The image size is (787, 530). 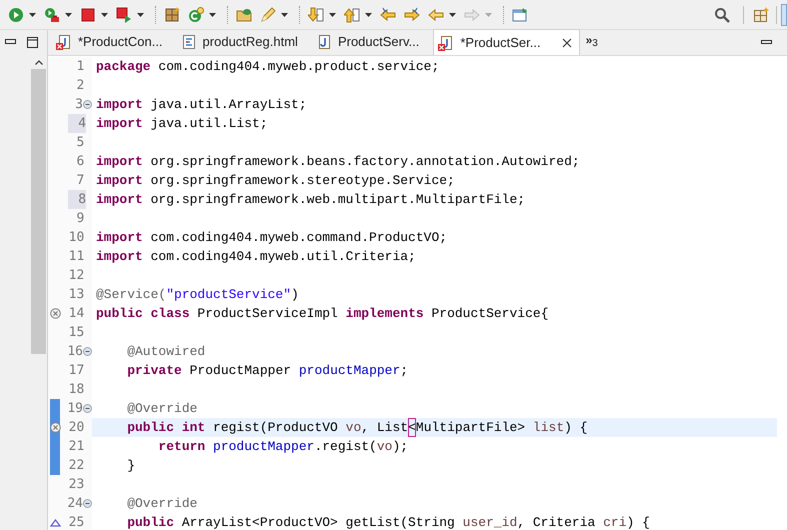 I want to click on line-number: 6, so click(x=79, y=161).